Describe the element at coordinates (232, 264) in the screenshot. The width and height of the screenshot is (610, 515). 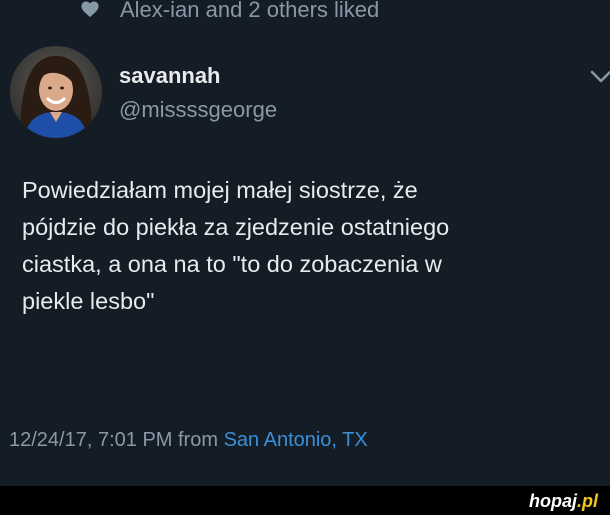
I see `tweet-text-line: ciastka, a ona na to "to do zobaczenia w` at that location.